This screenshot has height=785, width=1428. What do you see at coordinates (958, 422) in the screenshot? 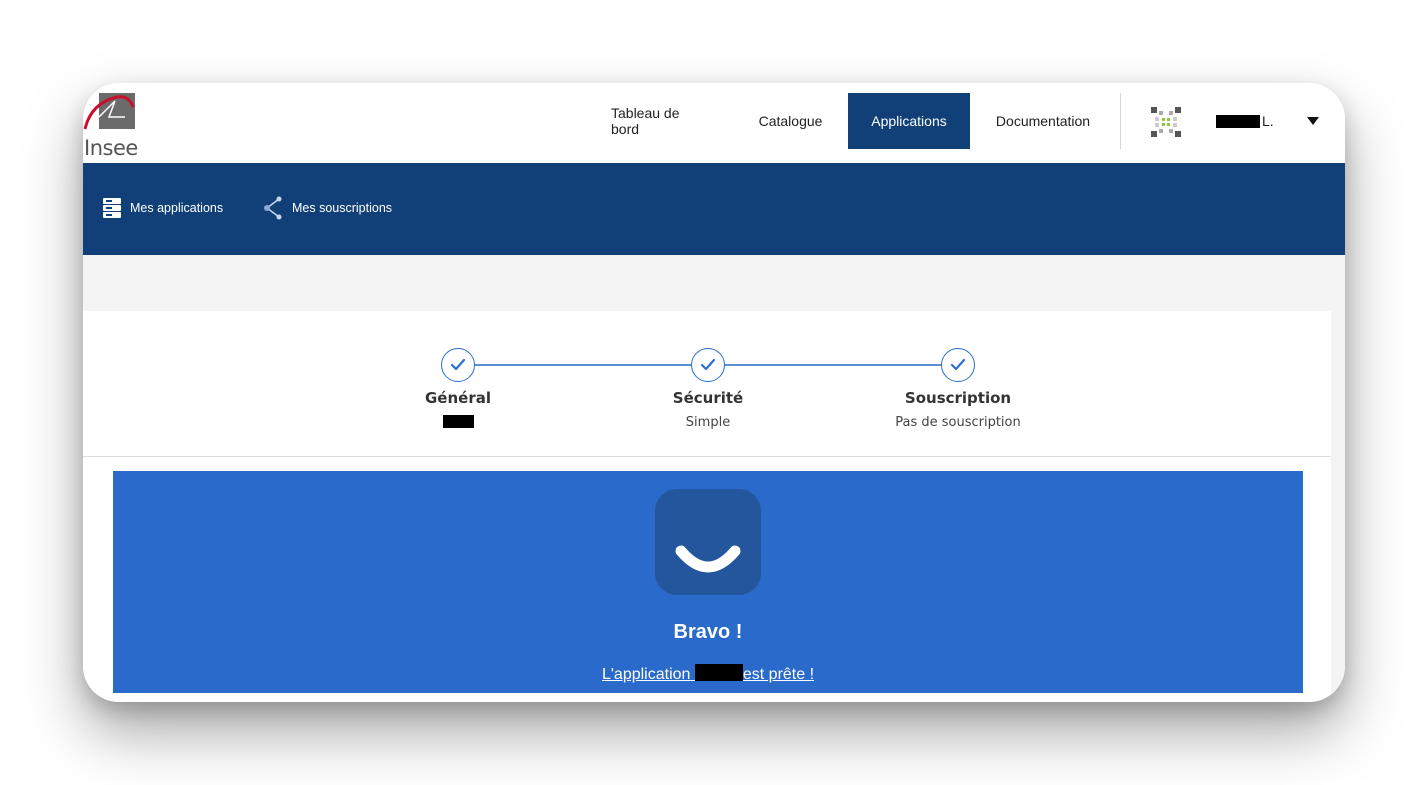
I see `step-souscription-subtitle: Pas de souscription` at bounding box center [958, 422].